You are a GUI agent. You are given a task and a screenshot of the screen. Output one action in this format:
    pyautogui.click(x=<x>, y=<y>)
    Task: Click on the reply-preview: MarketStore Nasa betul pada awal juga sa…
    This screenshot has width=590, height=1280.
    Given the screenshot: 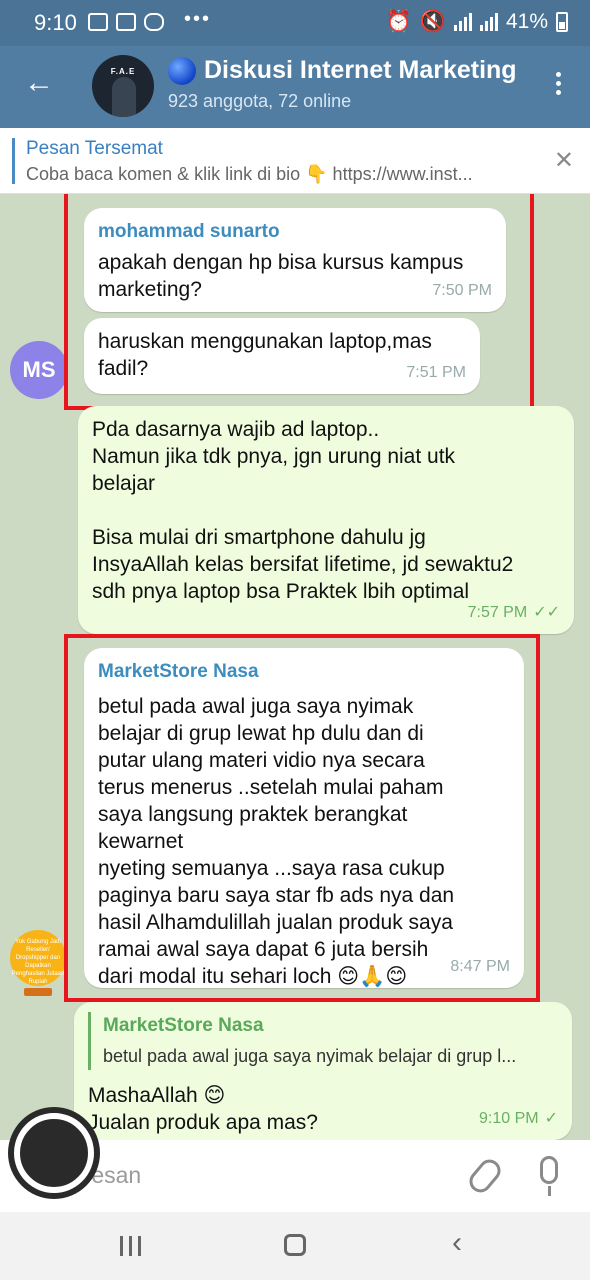 What is the action you would take?
    pyautogui.click(x=323, y=1041)
    